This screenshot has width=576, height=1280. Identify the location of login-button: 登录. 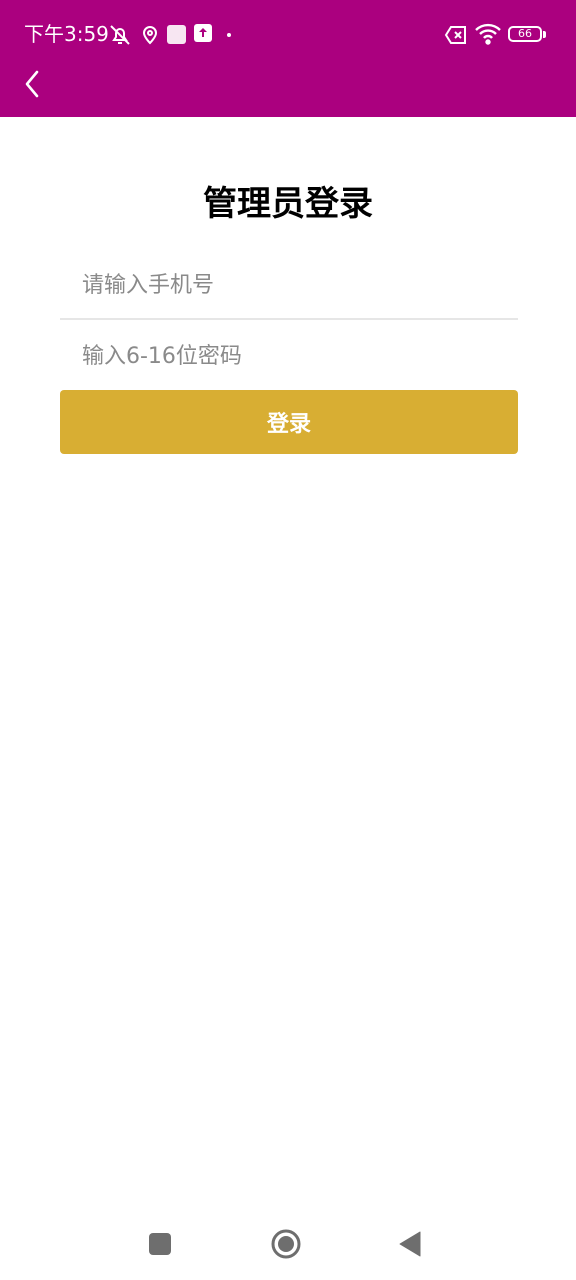
(289, 422).